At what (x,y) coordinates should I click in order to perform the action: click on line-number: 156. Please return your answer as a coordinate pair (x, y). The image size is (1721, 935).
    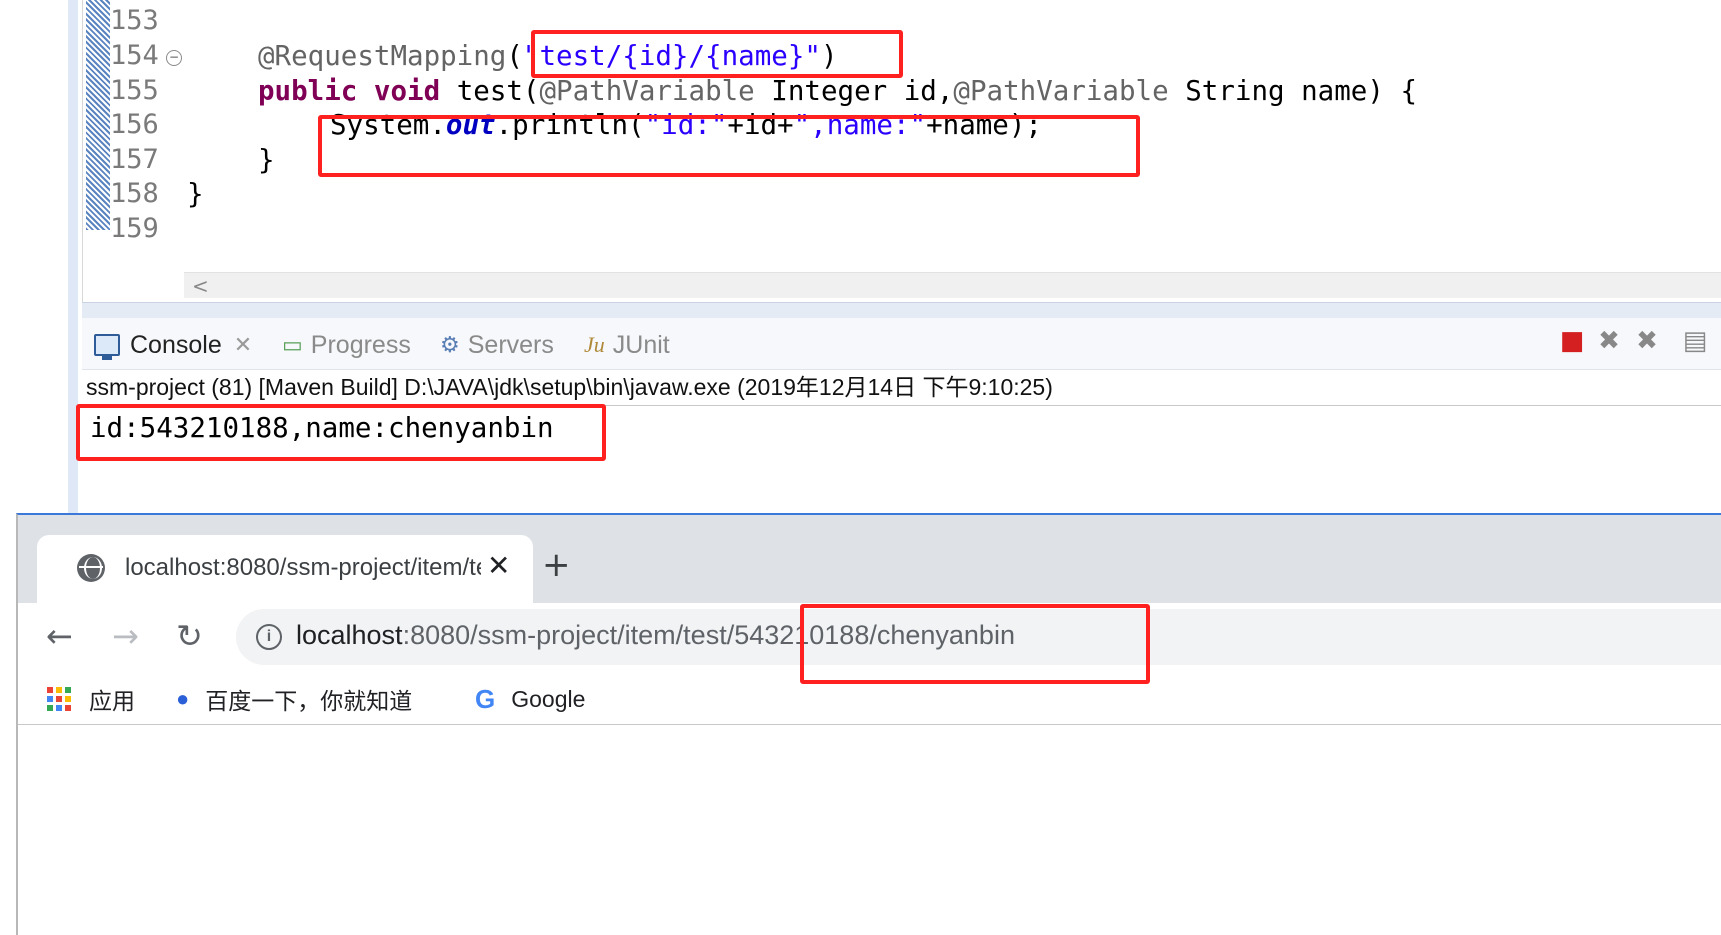
    Looking at the image, I should click on (134, 124).